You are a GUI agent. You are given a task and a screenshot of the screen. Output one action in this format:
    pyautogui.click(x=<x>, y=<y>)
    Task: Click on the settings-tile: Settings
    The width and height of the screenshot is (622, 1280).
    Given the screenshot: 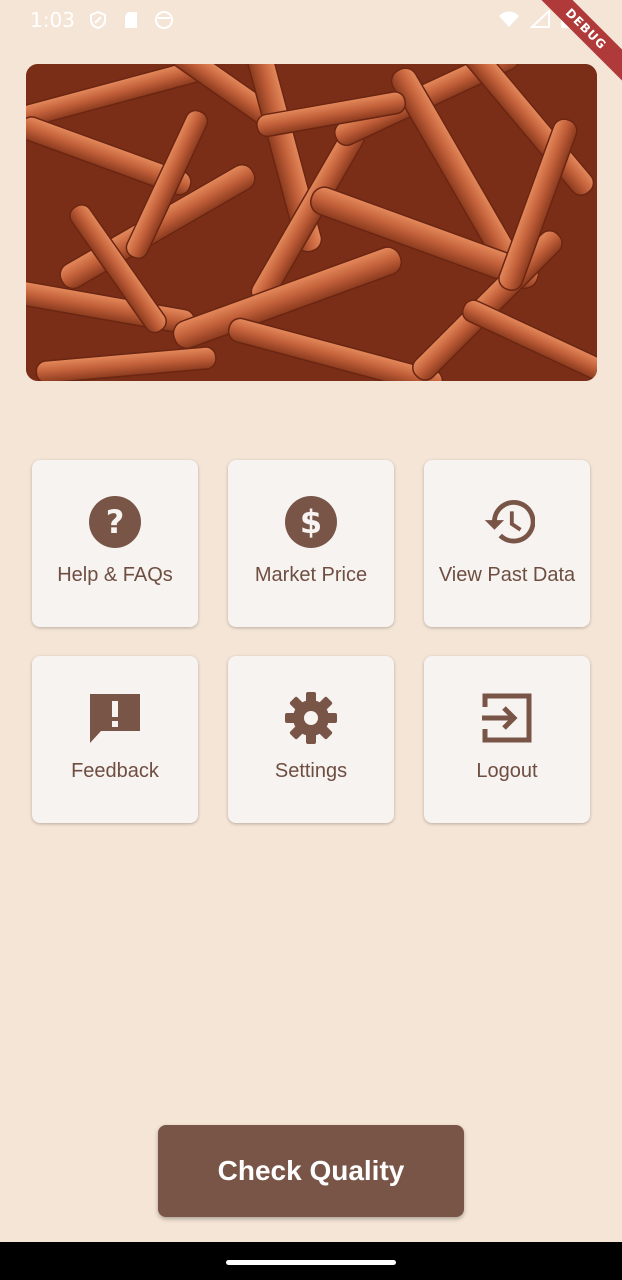 What is the action you would take?
    pyautogui.click(x=311, y=739)
    